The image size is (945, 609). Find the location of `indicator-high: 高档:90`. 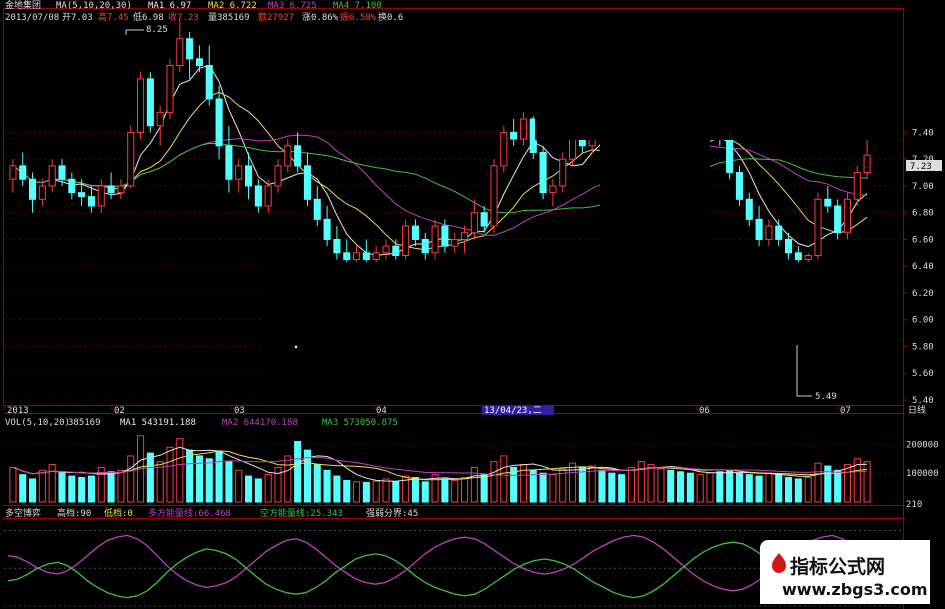

indicator-high: 高档:90 is located at coordinates (74, 513).